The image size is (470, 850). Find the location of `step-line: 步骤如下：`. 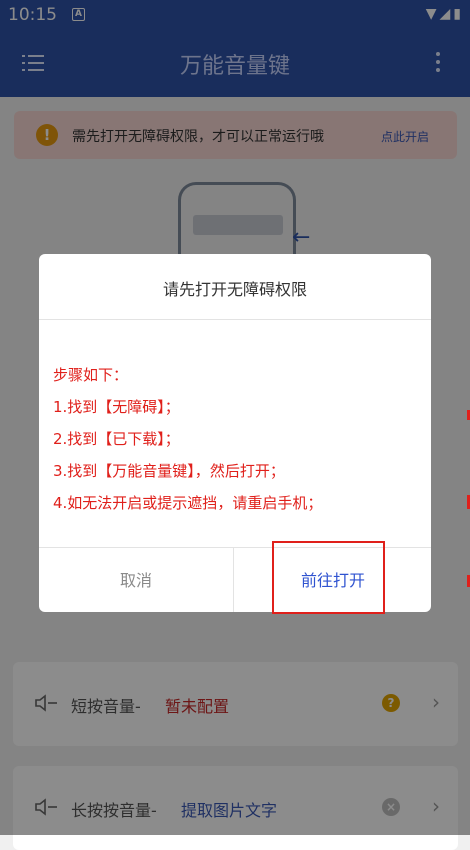

step-line: 步骤如下： is located at coordinates (91, 375).